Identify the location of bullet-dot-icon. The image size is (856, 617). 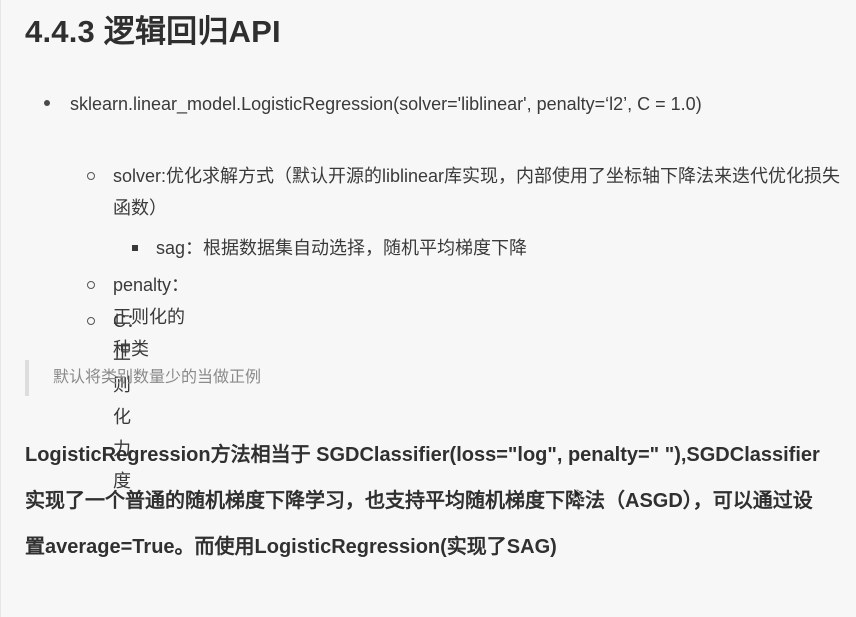
(47, 103).